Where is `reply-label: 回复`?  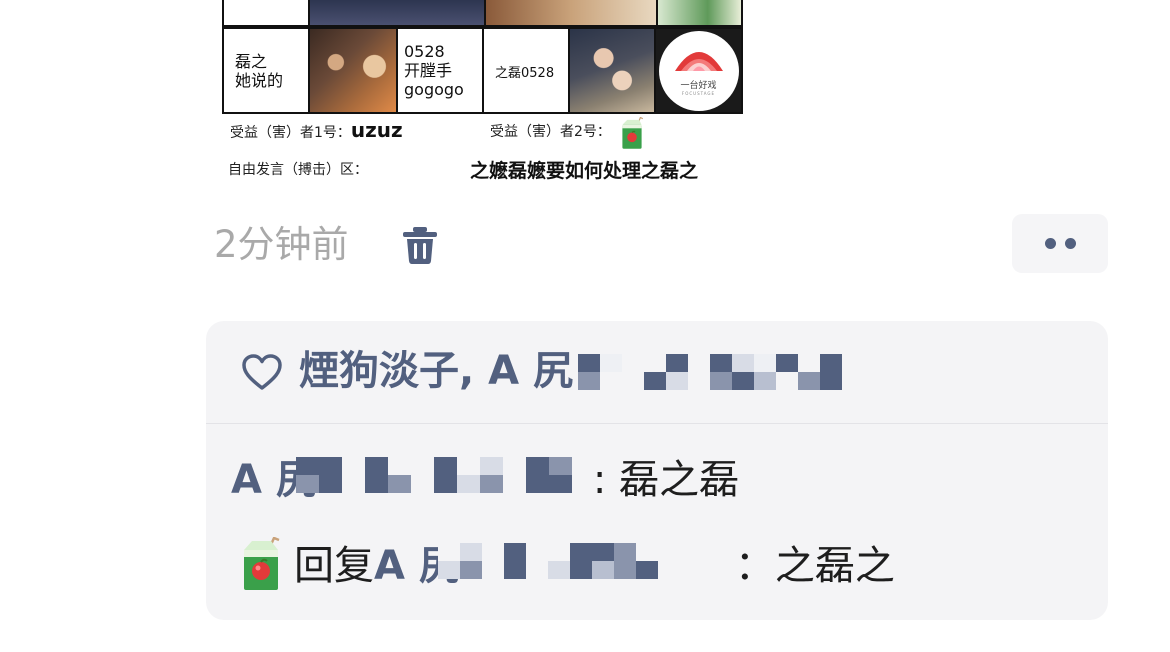 reply-label: 回复 is located at coordinates (334, 566).